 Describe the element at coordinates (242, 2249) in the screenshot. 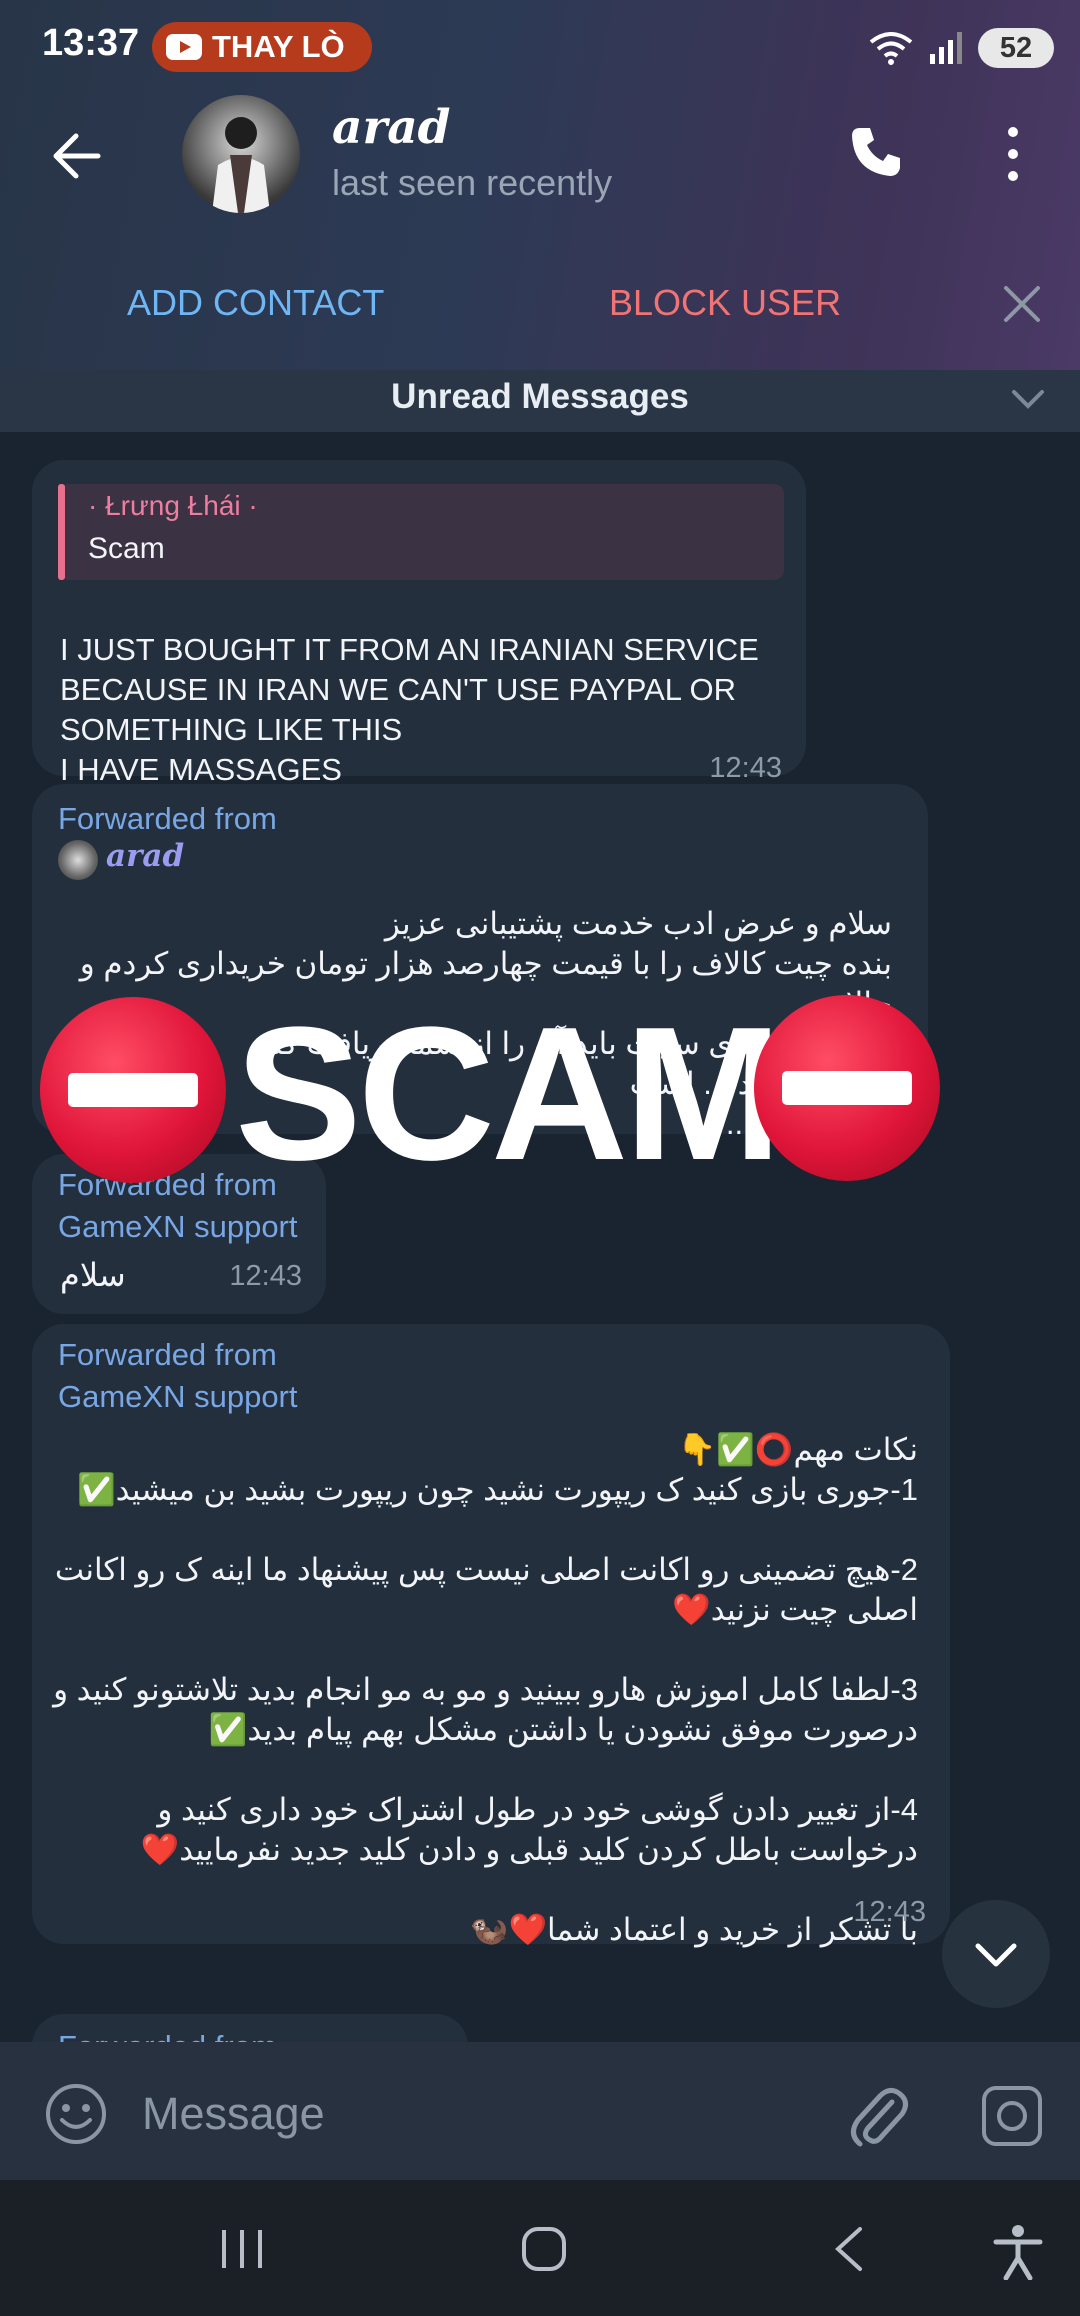

I see `recents-icon` at that location.